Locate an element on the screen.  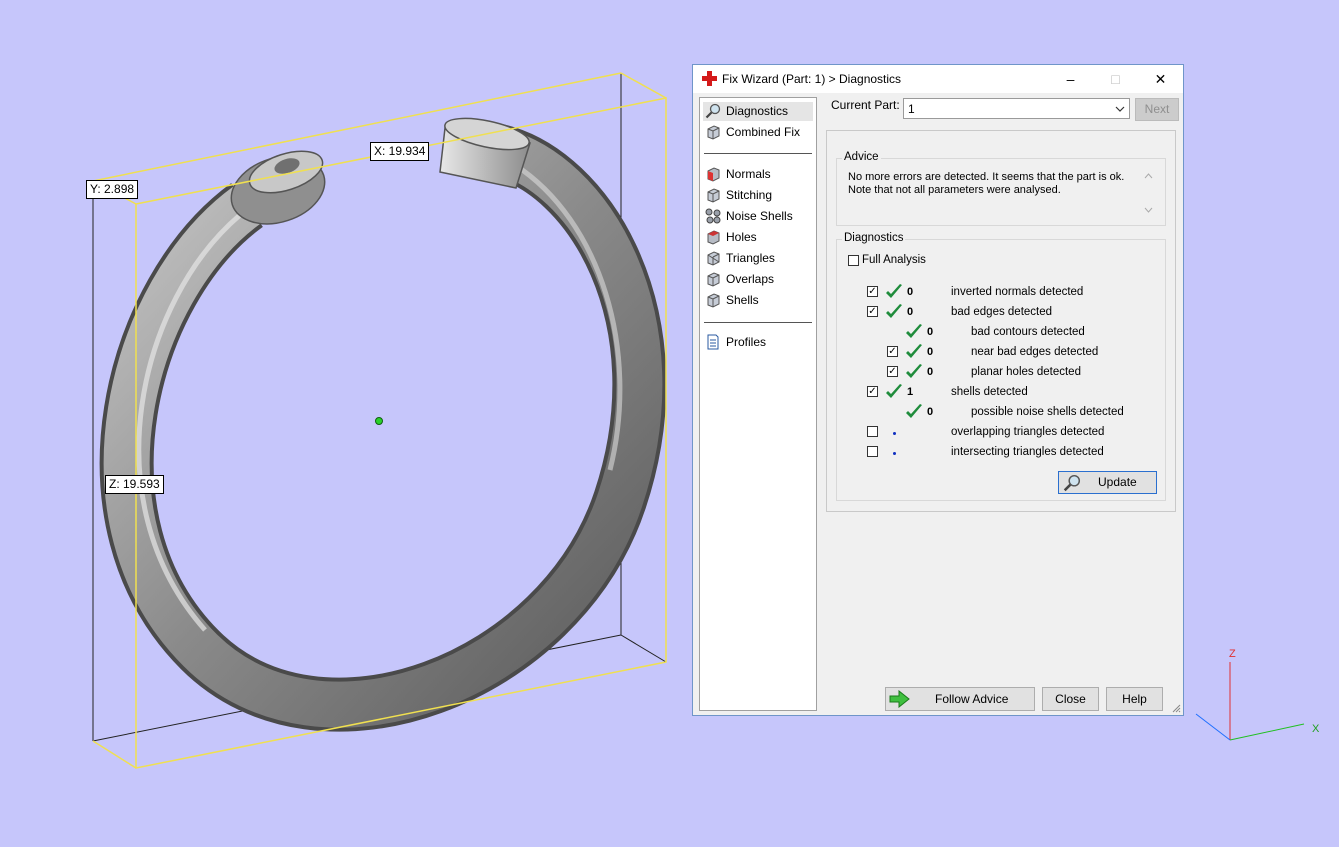
nav-item-shells: Shells is located at coordinates (758, 300).